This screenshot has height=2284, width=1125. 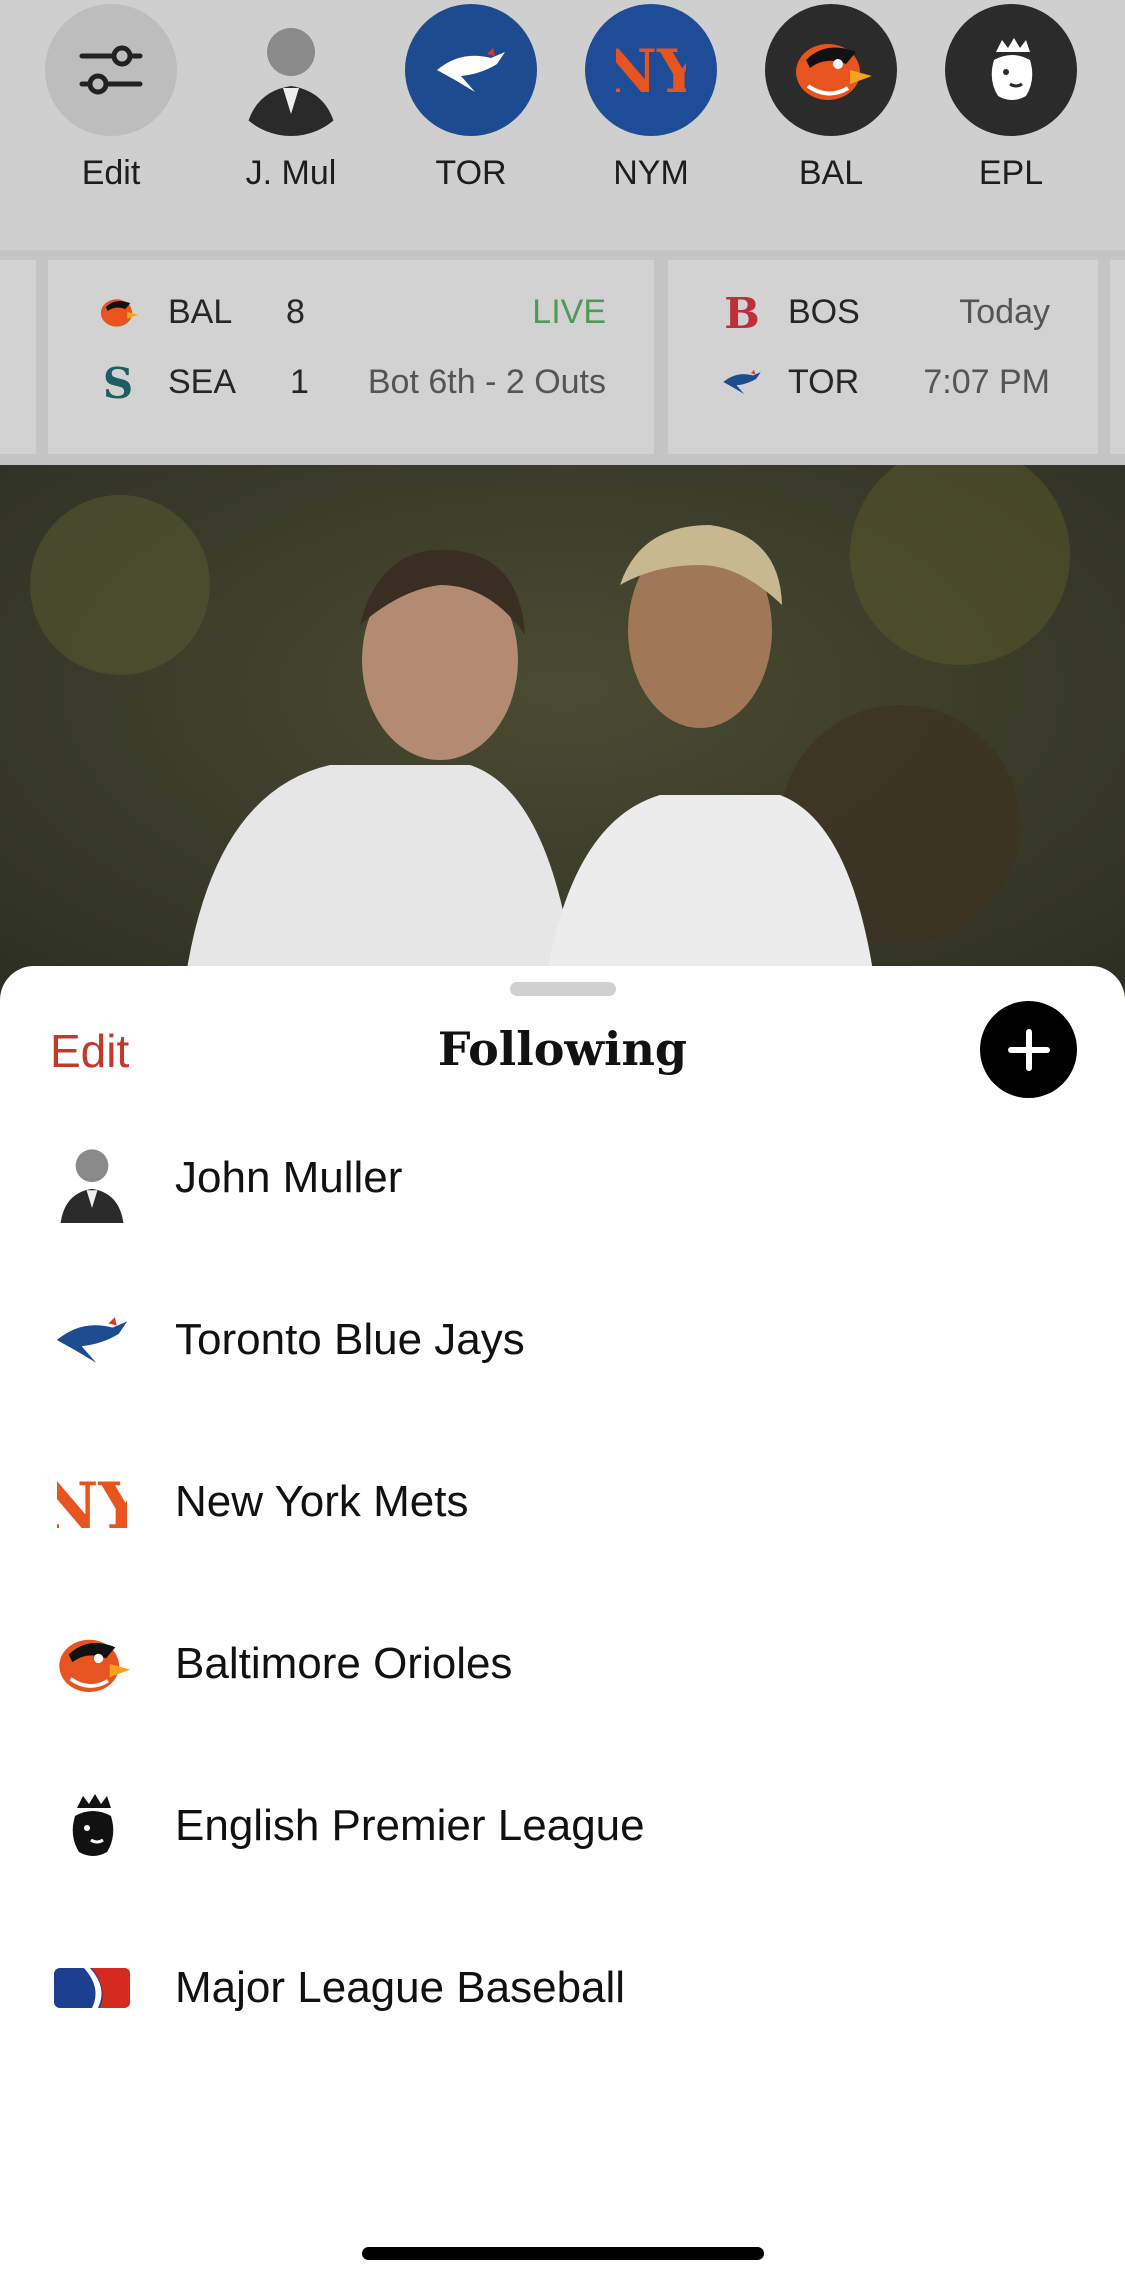 I want to click on score-card-bal-sea: BAL 8 LIVE S SEA 1 Bot 6th - 2 Outs, so click(x=351, y=357).